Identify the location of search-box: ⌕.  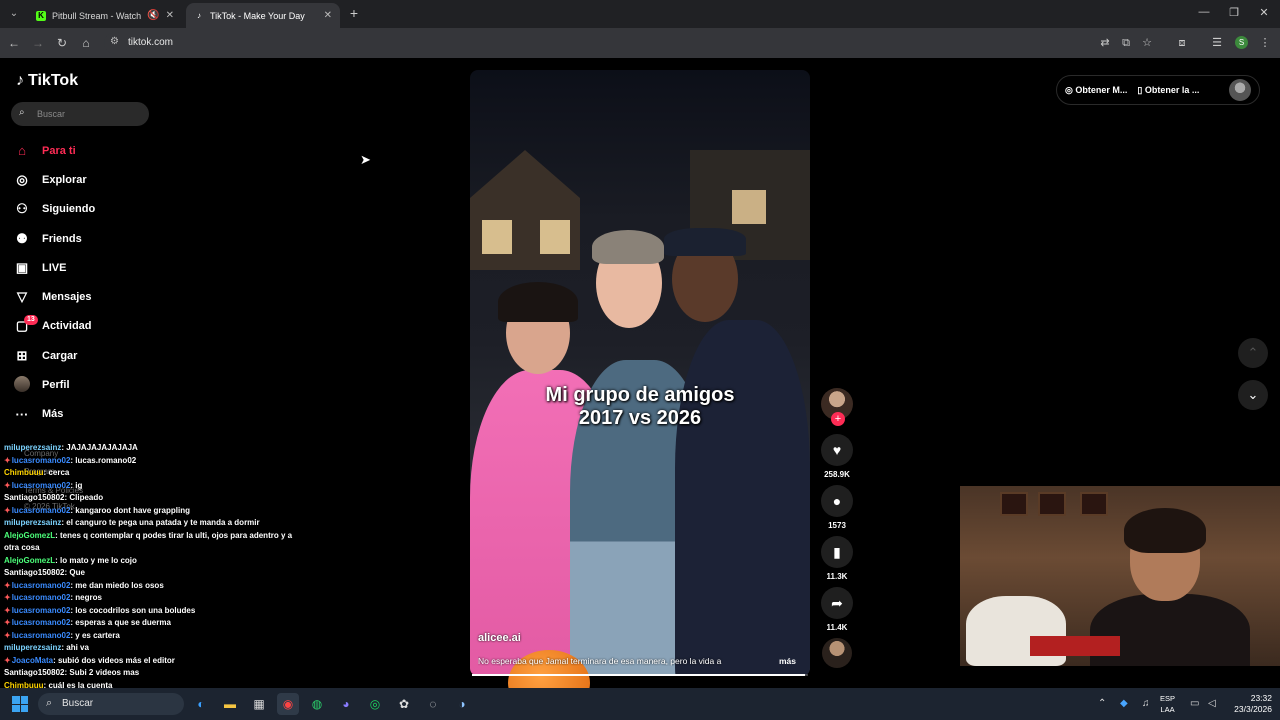
(80, 114).